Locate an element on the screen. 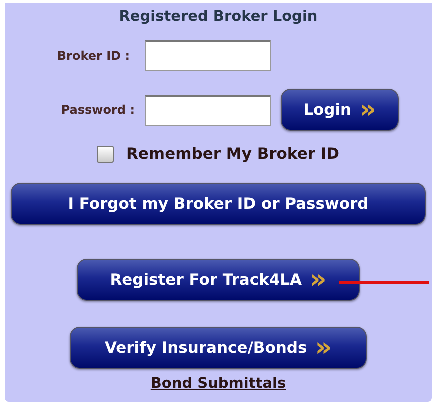 This screenshot has width=438, height=408. field-label: Password : is located at coordinates (98, 110).